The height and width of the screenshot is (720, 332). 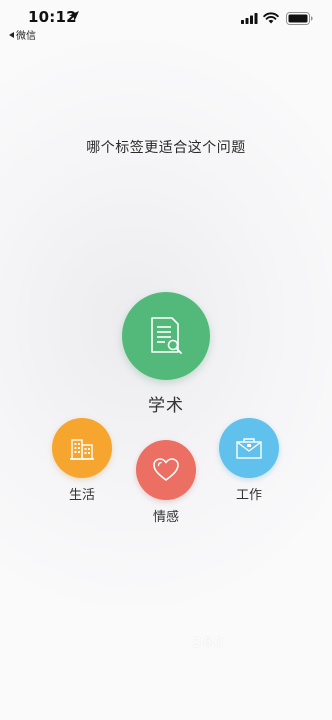 What do you see at coordinates (11, 34) in the screenshot?
I see `back-arrow-icon` at bounding box center [11, 34].